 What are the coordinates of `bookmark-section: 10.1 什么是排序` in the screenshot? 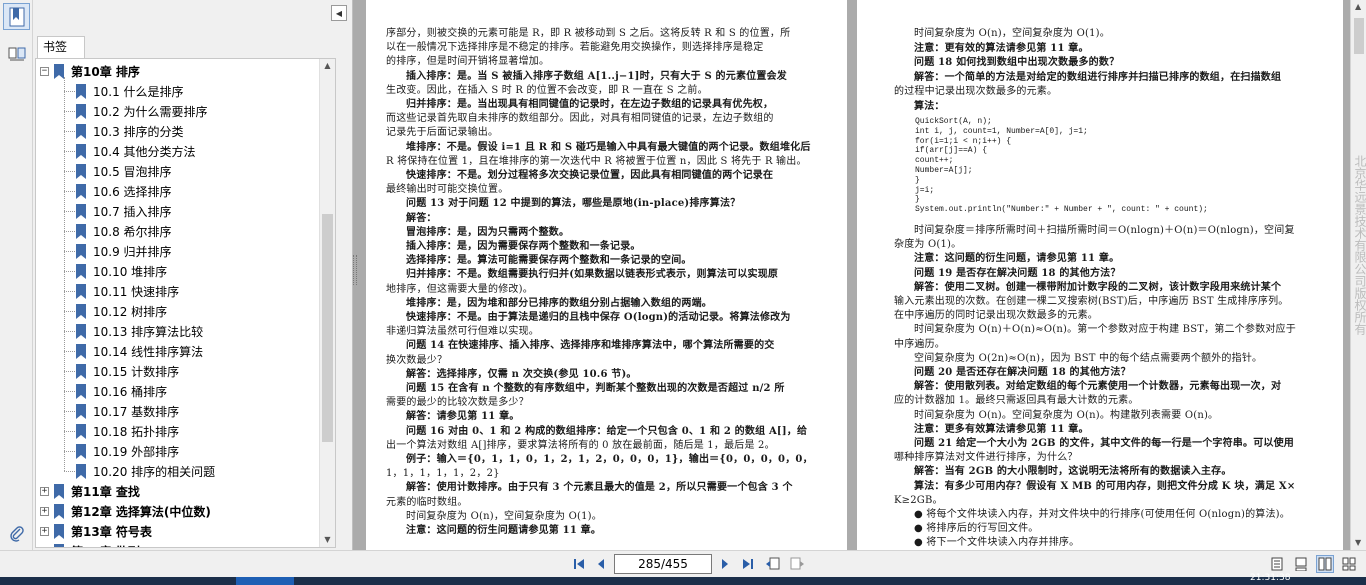 It's located at (130, 91).